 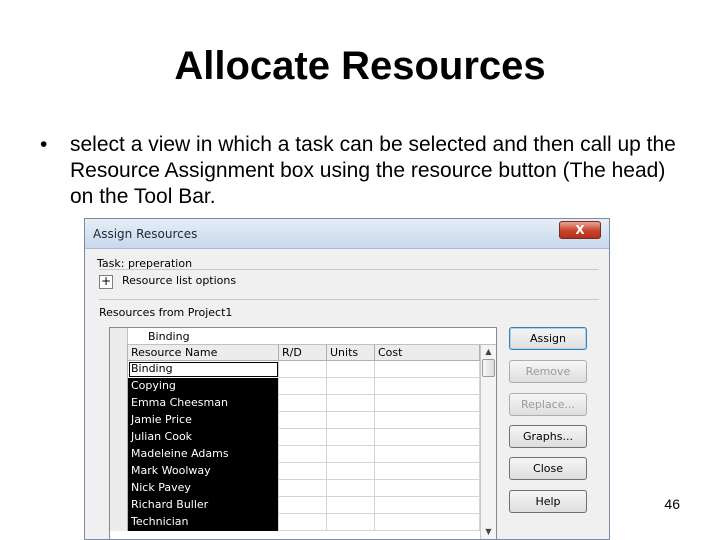 I want to click on grid-header-row: Resource Name R/D Units Cost, so click(x=295, y=353).